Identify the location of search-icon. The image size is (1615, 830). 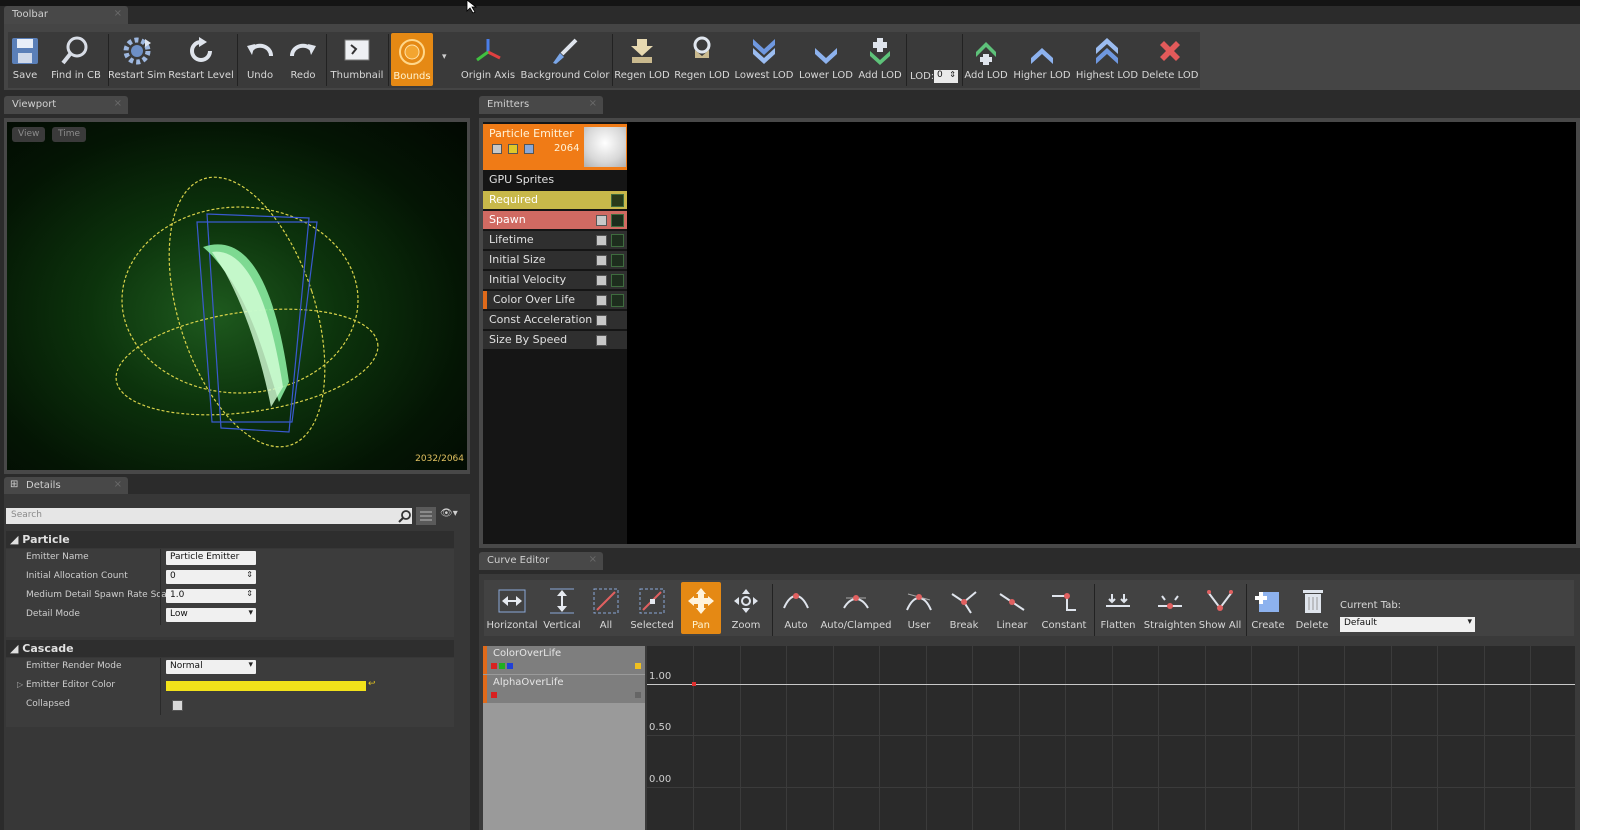
(405, 516).